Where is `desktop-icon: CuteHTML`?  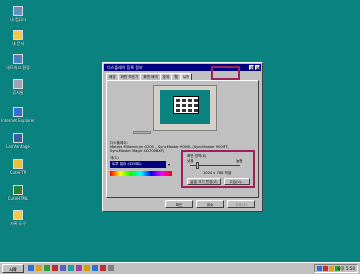 desktop-icon: CuteHTML is located at coordinates (18, 193).